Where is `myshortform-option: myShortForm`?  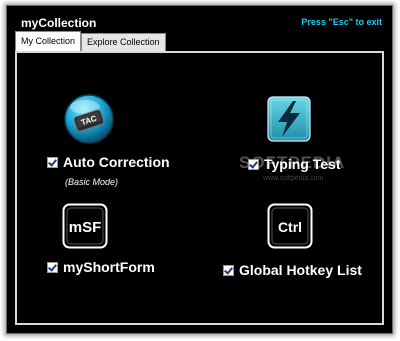
myshortform-option: myShortForm is located at coordinates (101, 267).